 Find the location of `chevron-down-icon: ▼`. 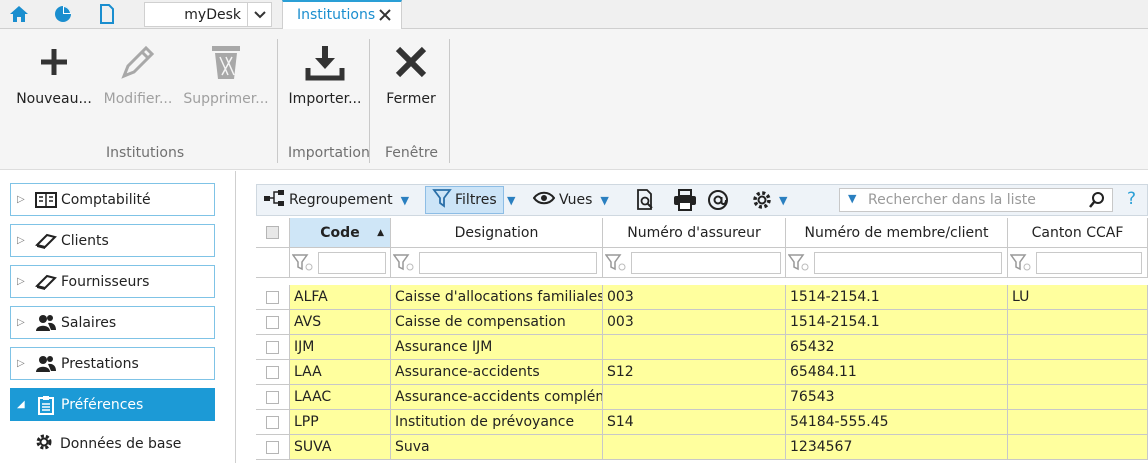

chevron-down-icon: ▼ is located at coordinates (852, 198).